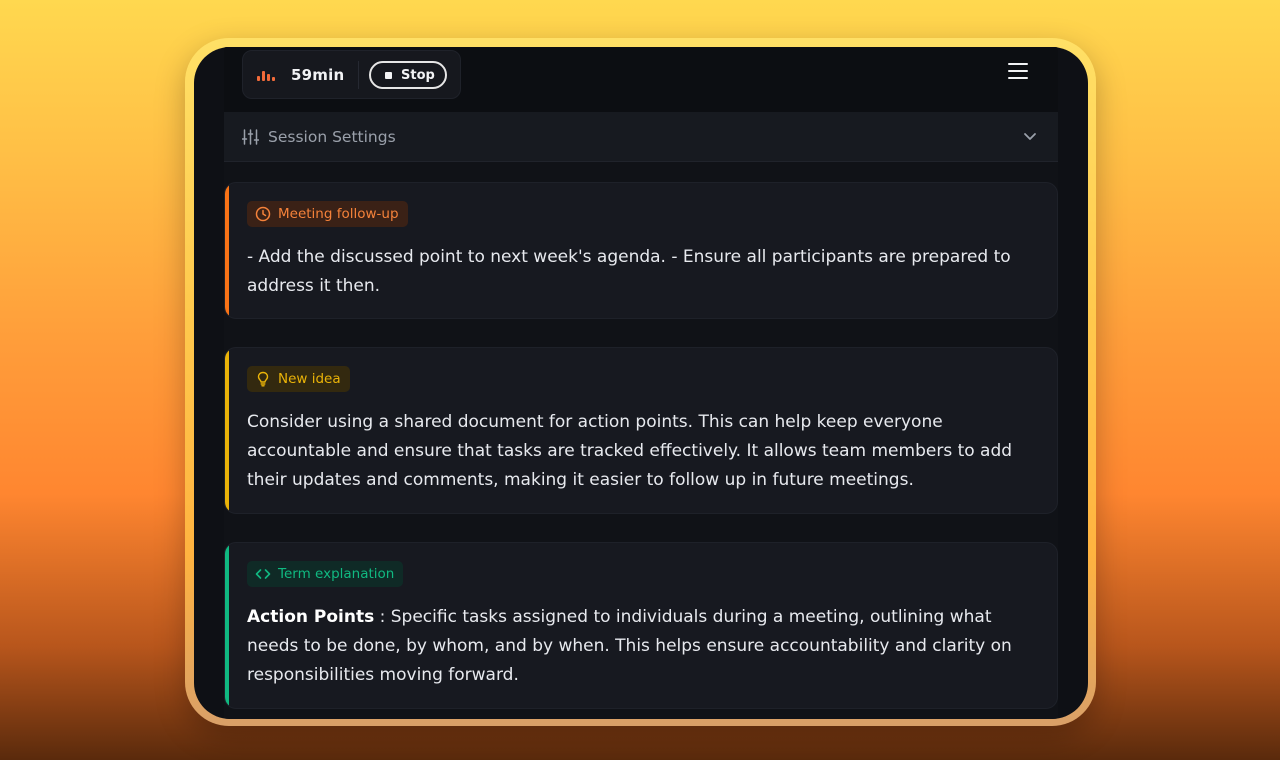  What do you see at coordinates (388, 75) in the screenshot?
I see `stop-icon` at bounding box center [388, 75].